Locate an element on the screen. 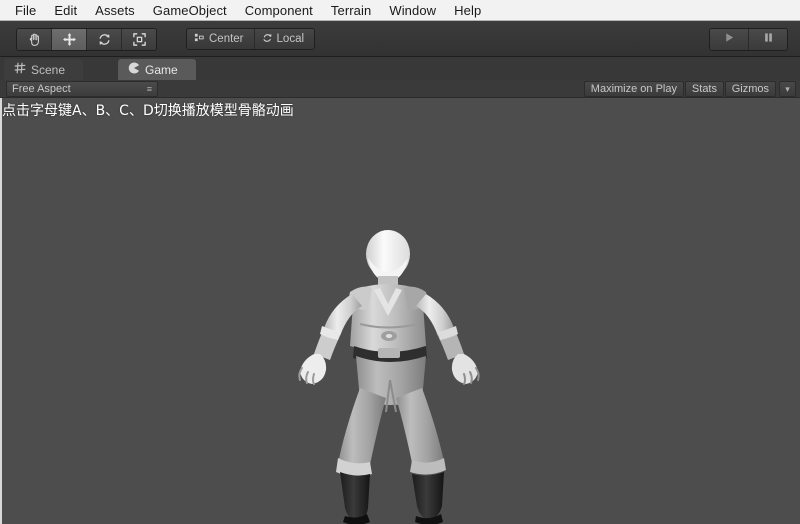  game-pacman-icon is located at coordinates (134, 69).